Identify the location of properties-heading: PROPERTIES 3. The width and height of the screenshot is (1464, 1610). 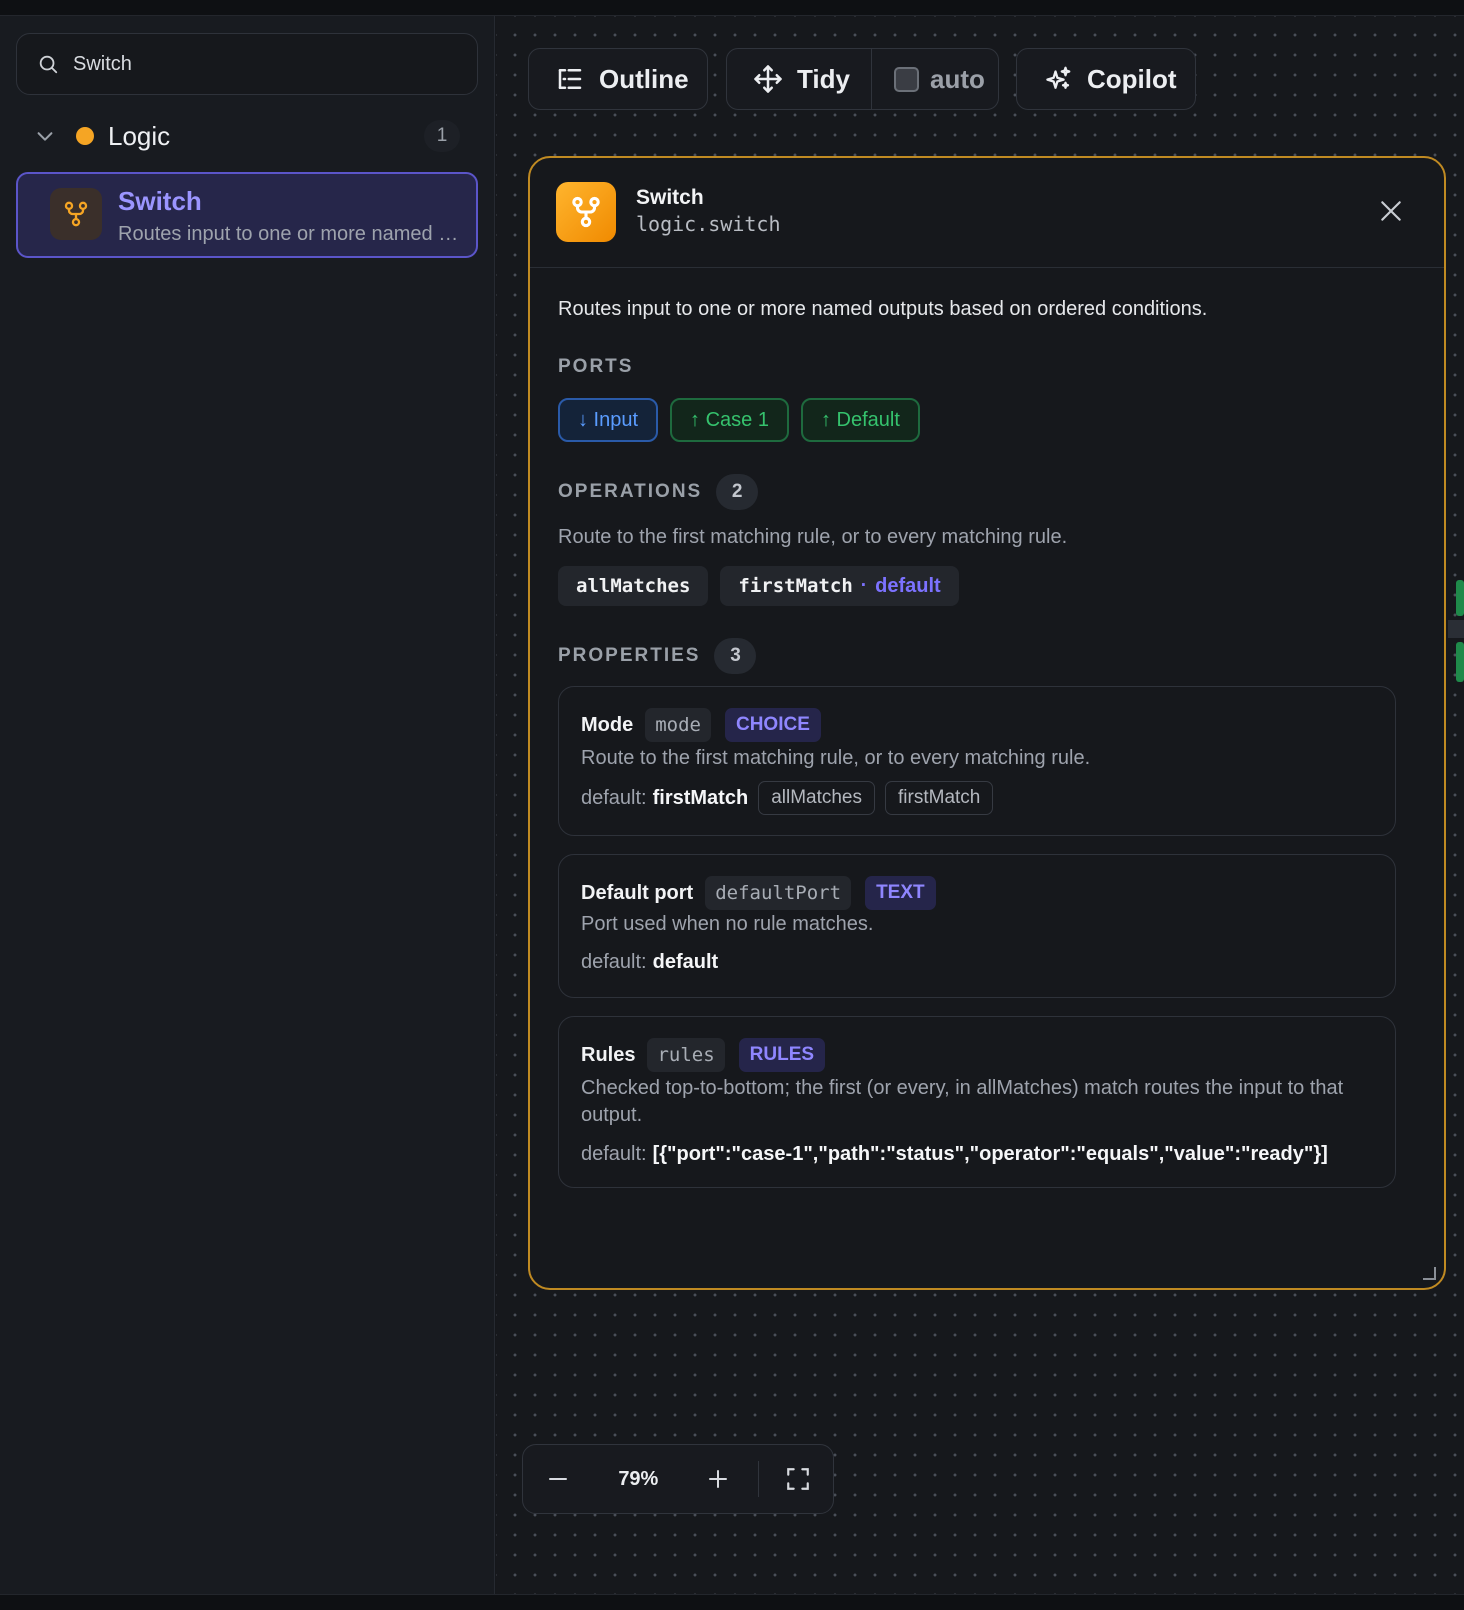
(657, 656).